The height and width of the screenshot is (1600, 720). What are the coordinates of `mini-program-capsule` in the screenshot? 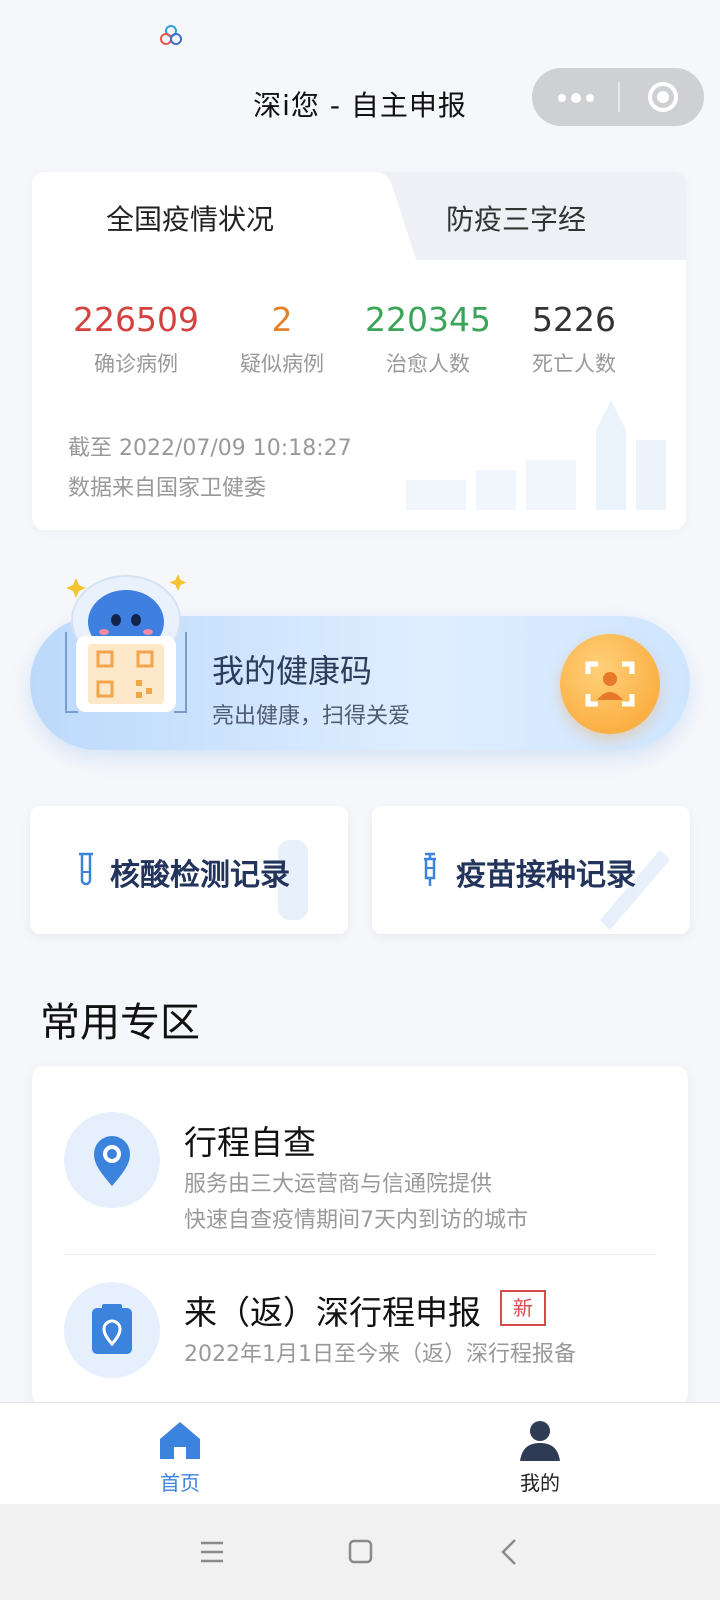 It's located at (618, 97).